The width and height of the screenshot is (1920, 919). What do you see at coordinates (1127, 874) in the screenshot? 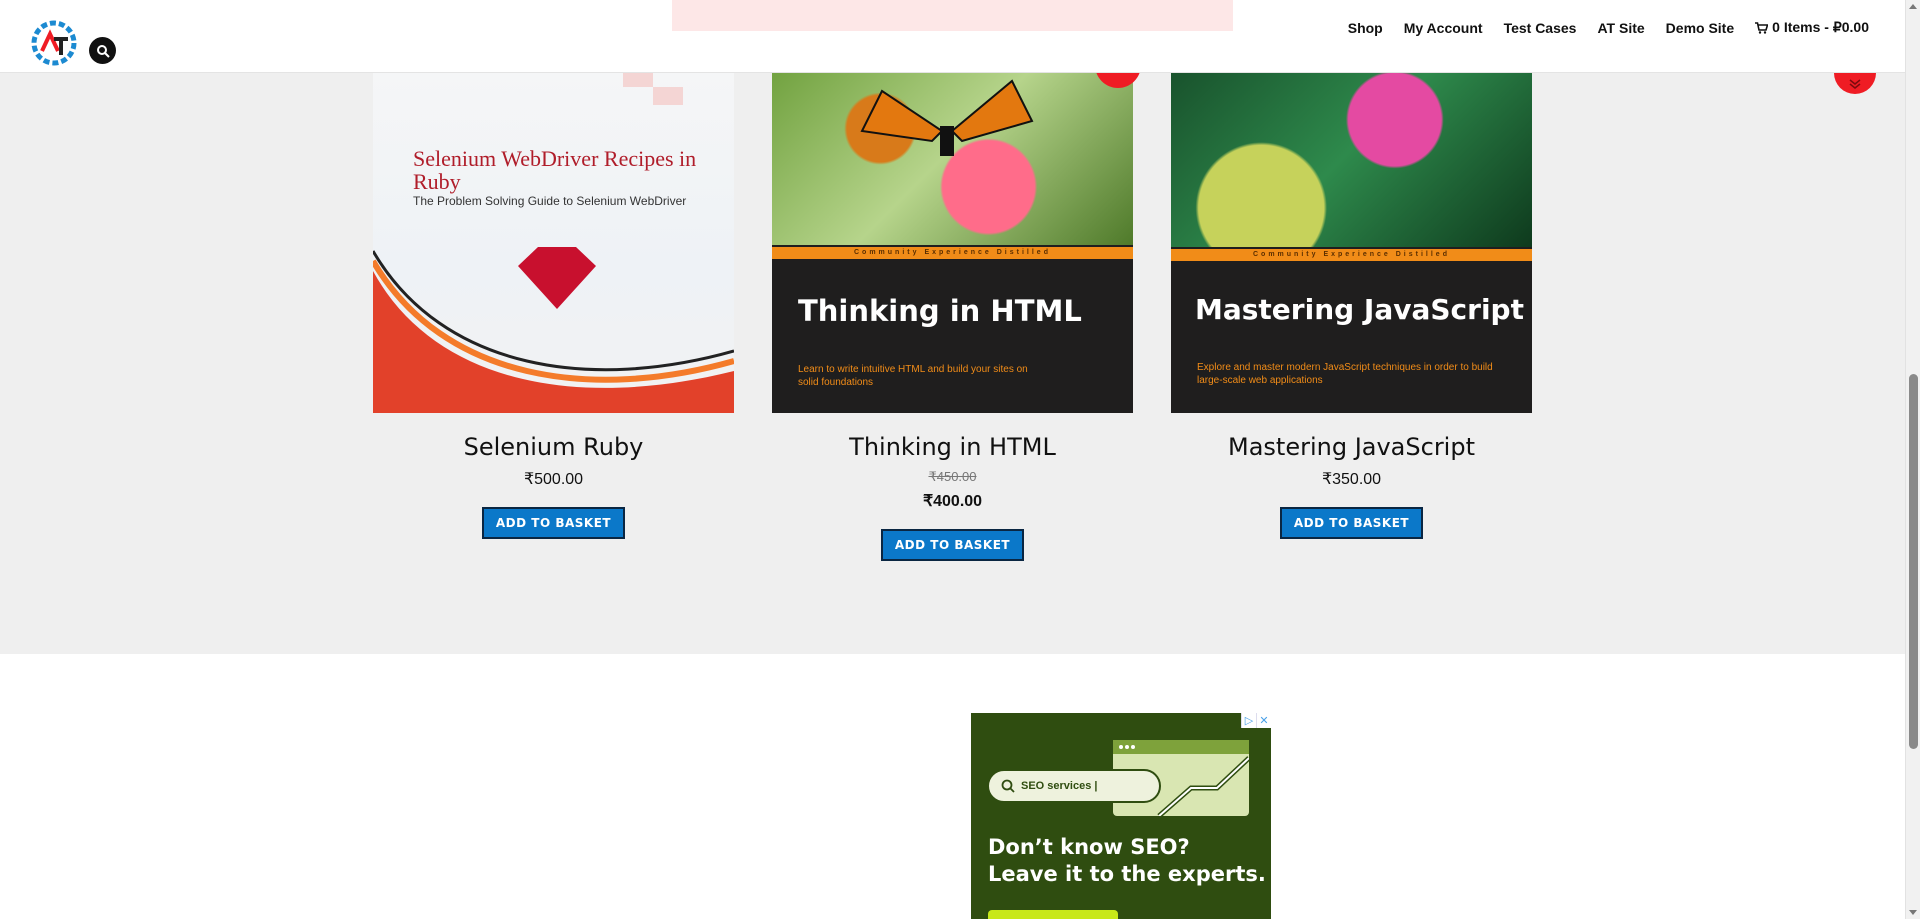
I see `ad-headline-line-2: Leave it to the experts.` at bounding box center [1127, 874].